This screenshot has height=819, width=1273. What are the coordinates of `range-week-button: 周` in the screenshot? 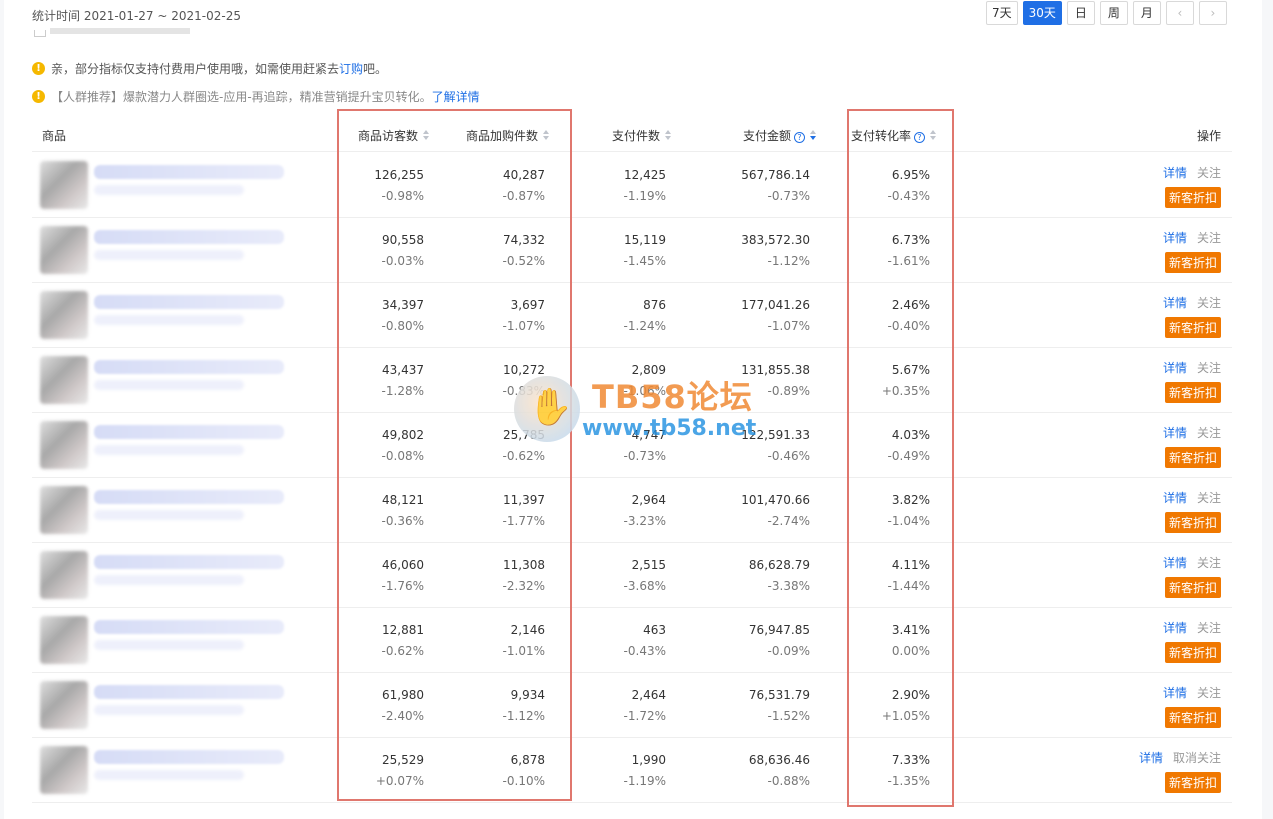 It's located at (1113, 13).